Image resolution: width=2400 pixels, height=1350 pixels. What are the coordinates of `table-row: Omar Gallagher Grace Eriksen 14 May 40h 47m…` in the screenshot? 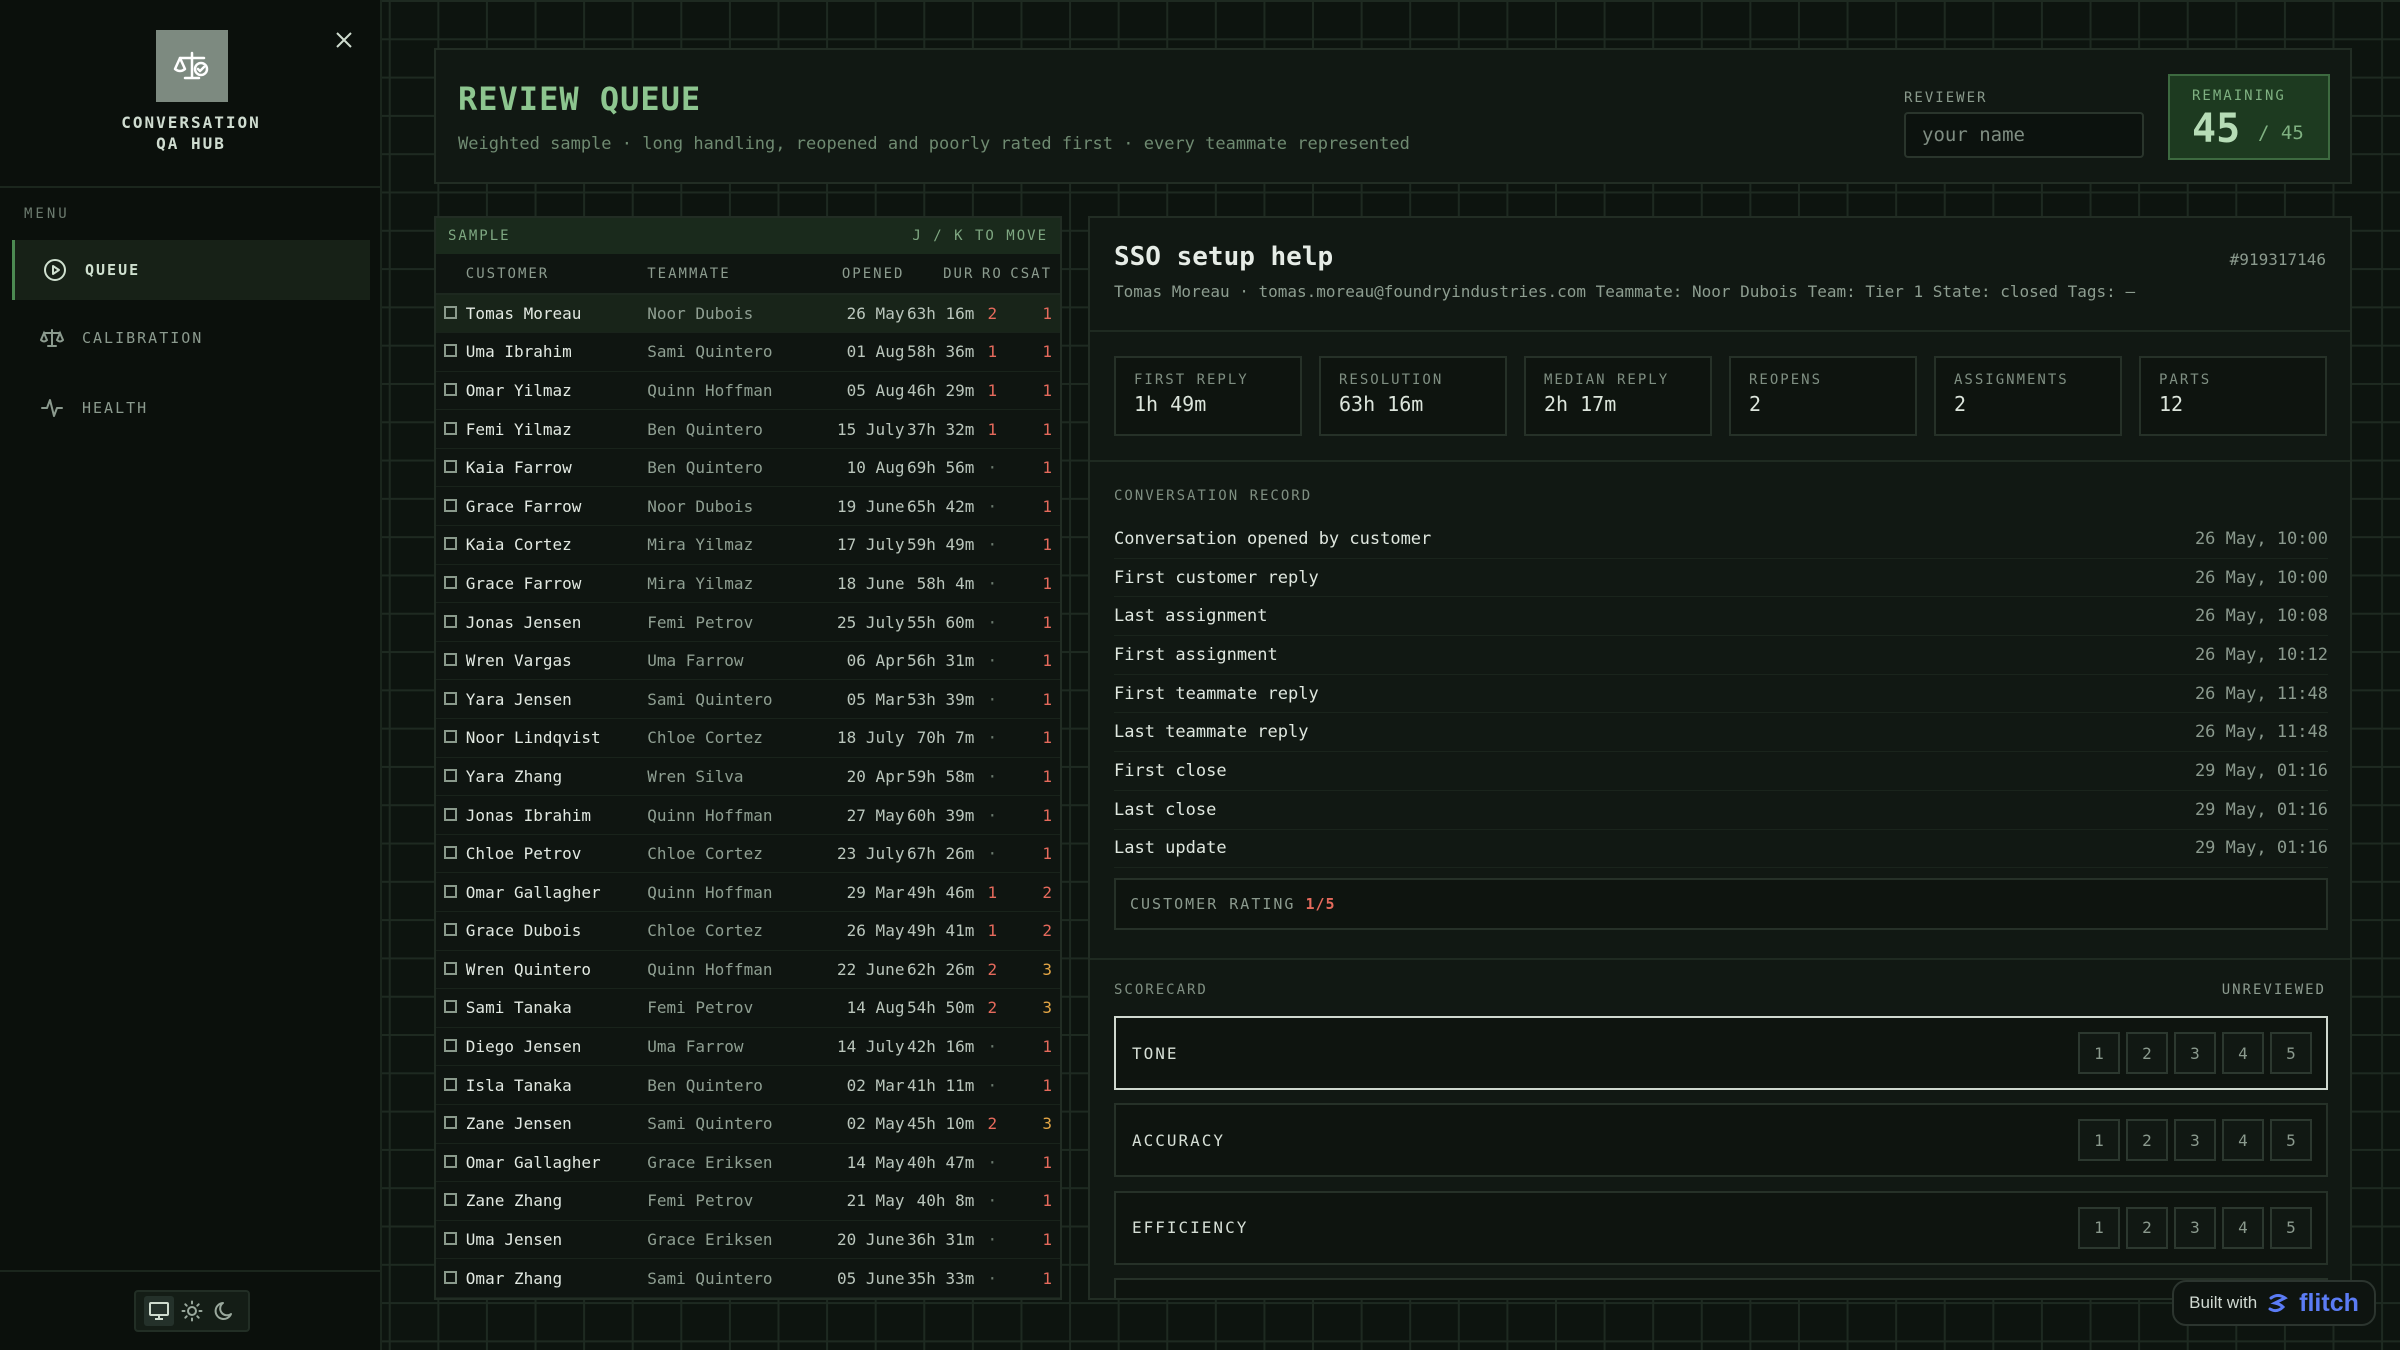 It's located at (748, 1163).